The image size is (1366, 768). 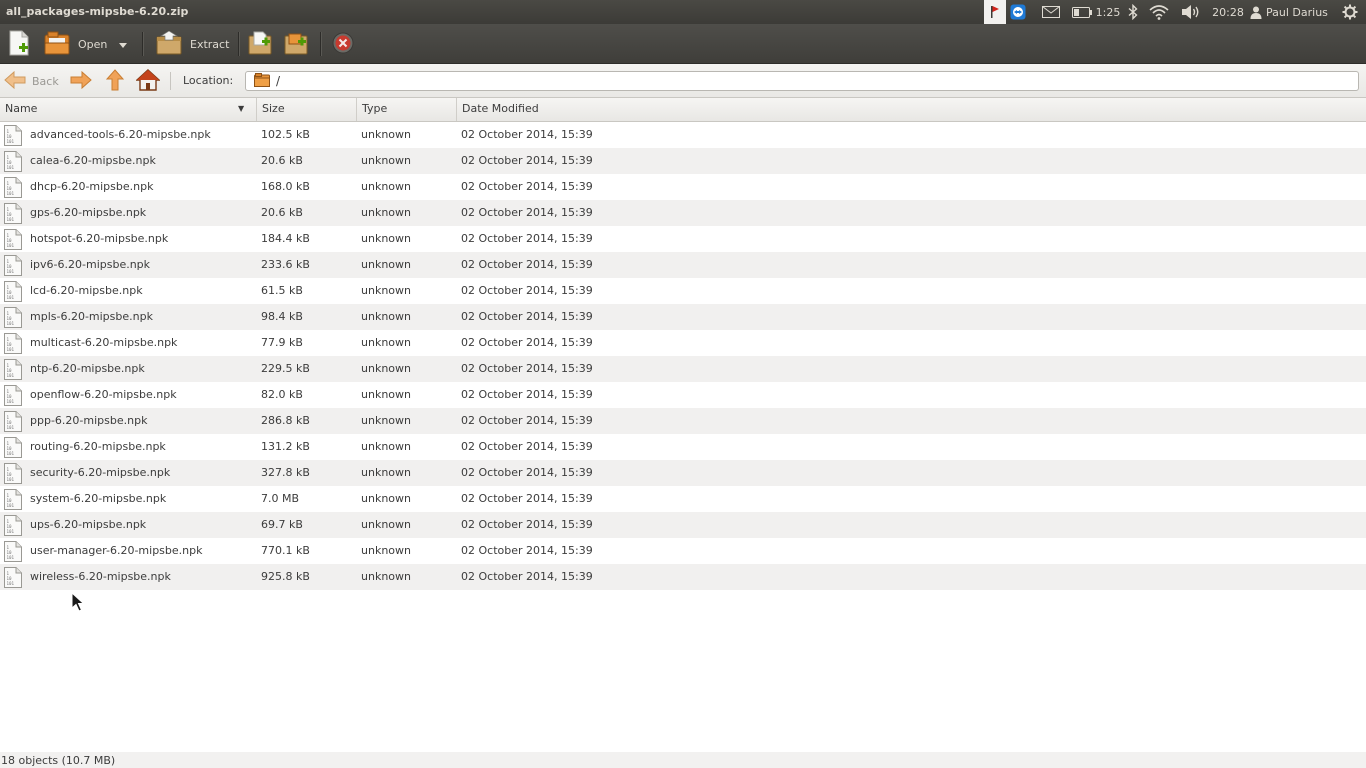 I want to click on new-archive-button, so click(x=21, y=44).